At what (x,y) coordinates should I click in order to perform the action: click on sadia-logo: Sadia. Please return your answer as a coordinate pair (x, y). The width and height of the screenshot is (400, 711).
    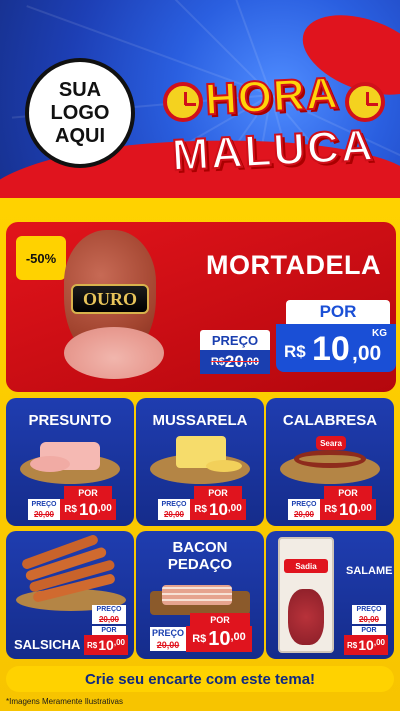
    Looking at the image, I should click on (306, 566).